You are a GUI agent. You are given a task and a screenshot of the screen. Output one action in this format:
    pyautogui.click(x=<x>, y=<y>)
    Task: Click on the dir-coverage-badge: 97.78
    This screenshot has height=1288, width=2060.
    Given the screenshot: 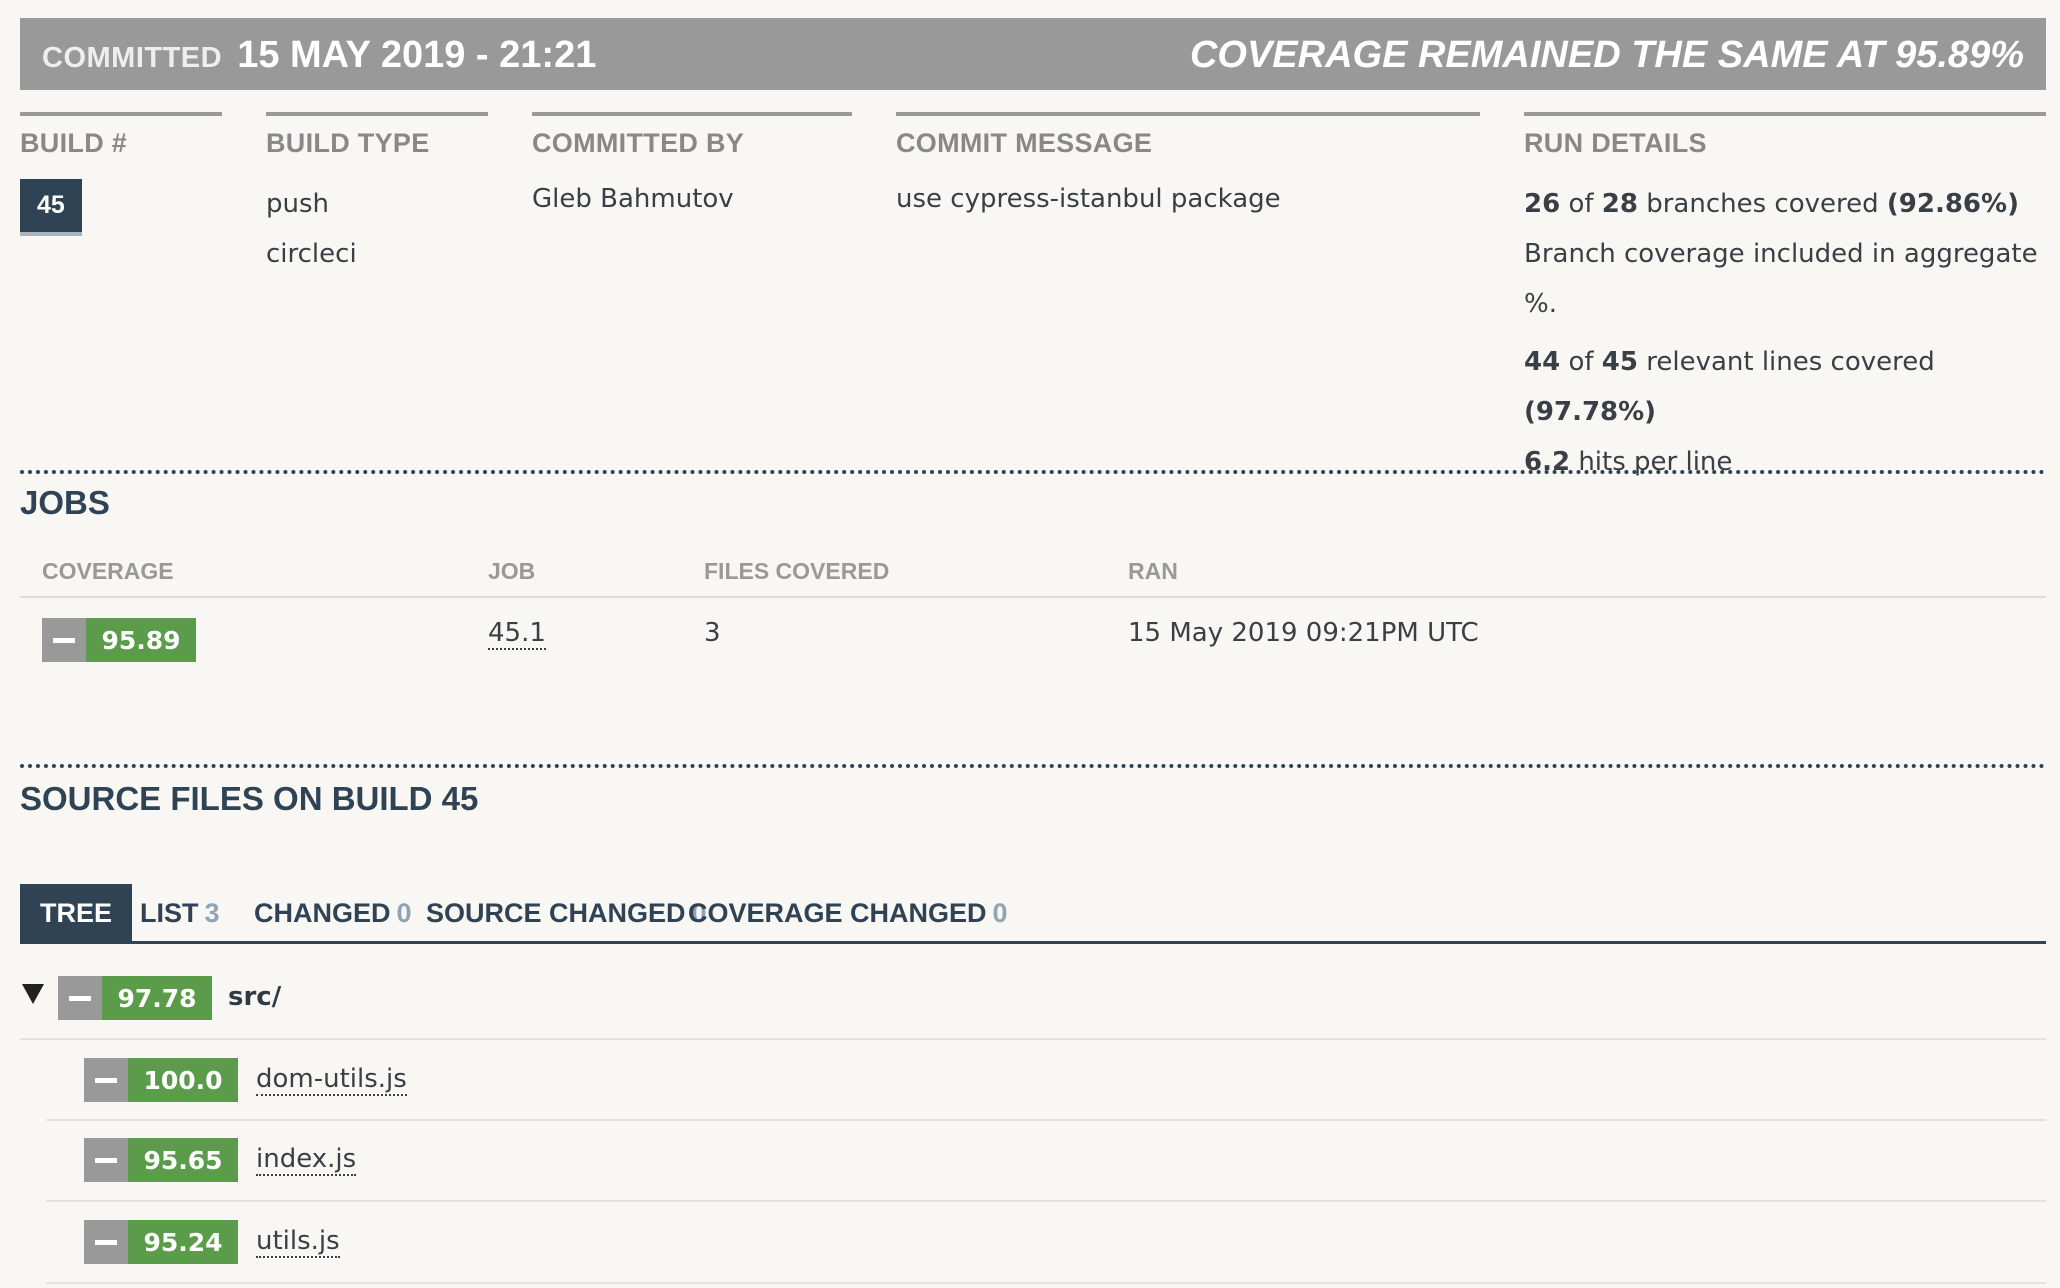 What is the action you would take?
    pyautogui.click(x=135, y=998)
    